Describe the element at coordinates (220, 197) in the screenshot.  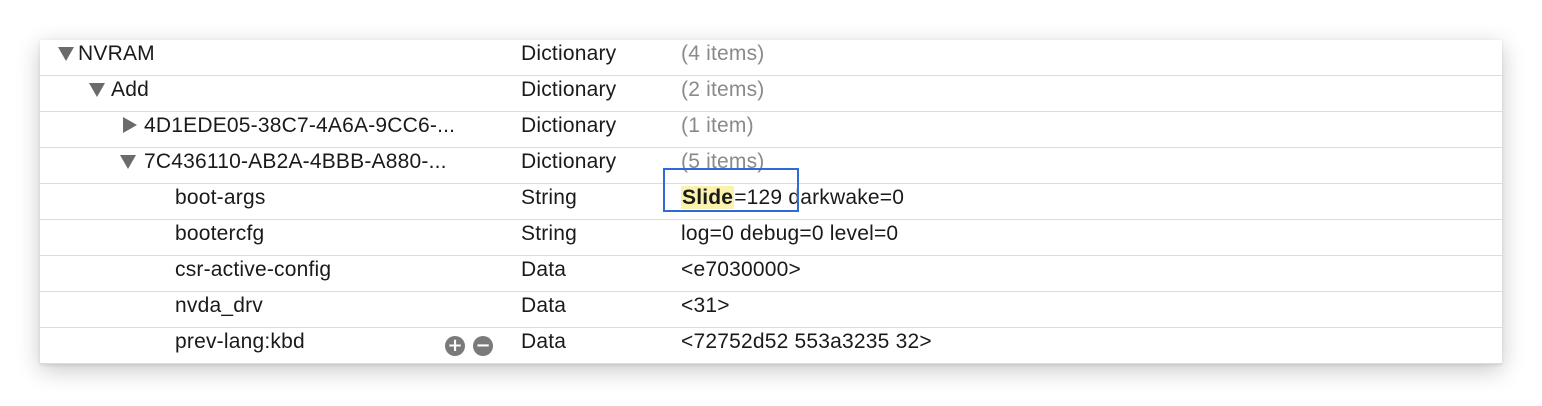
I see `row-key: boot-args` at that location.